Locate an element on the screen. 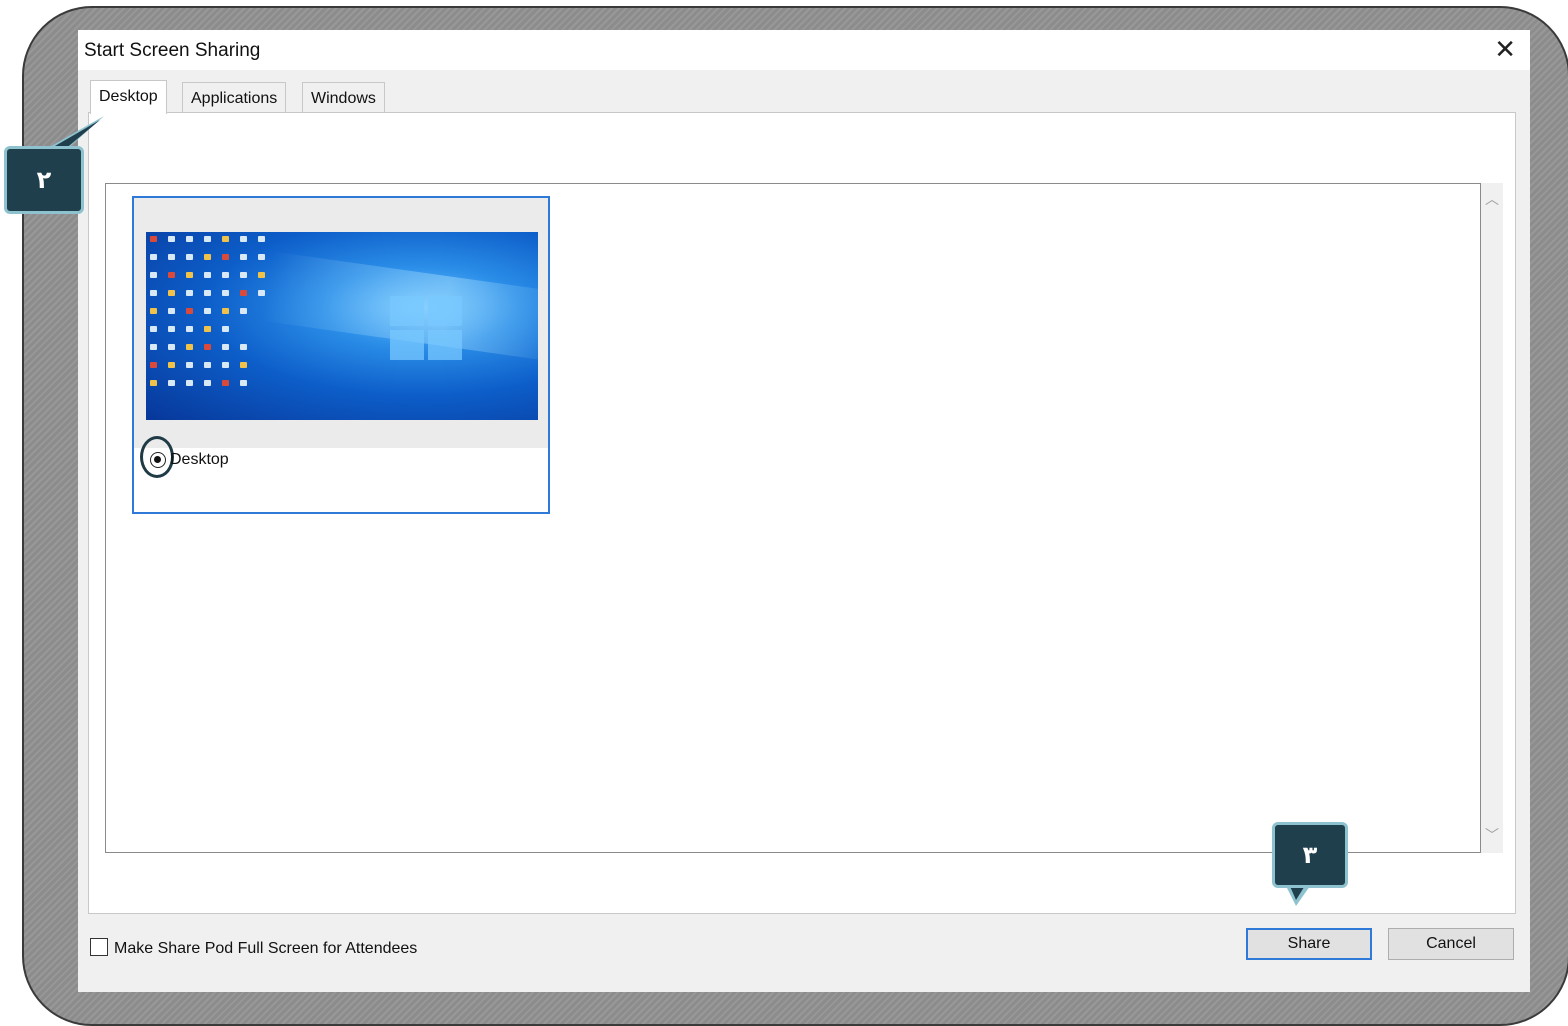 The image size is (1568, 1026). tab-applications: Applications is located at coordinates (234, 97).